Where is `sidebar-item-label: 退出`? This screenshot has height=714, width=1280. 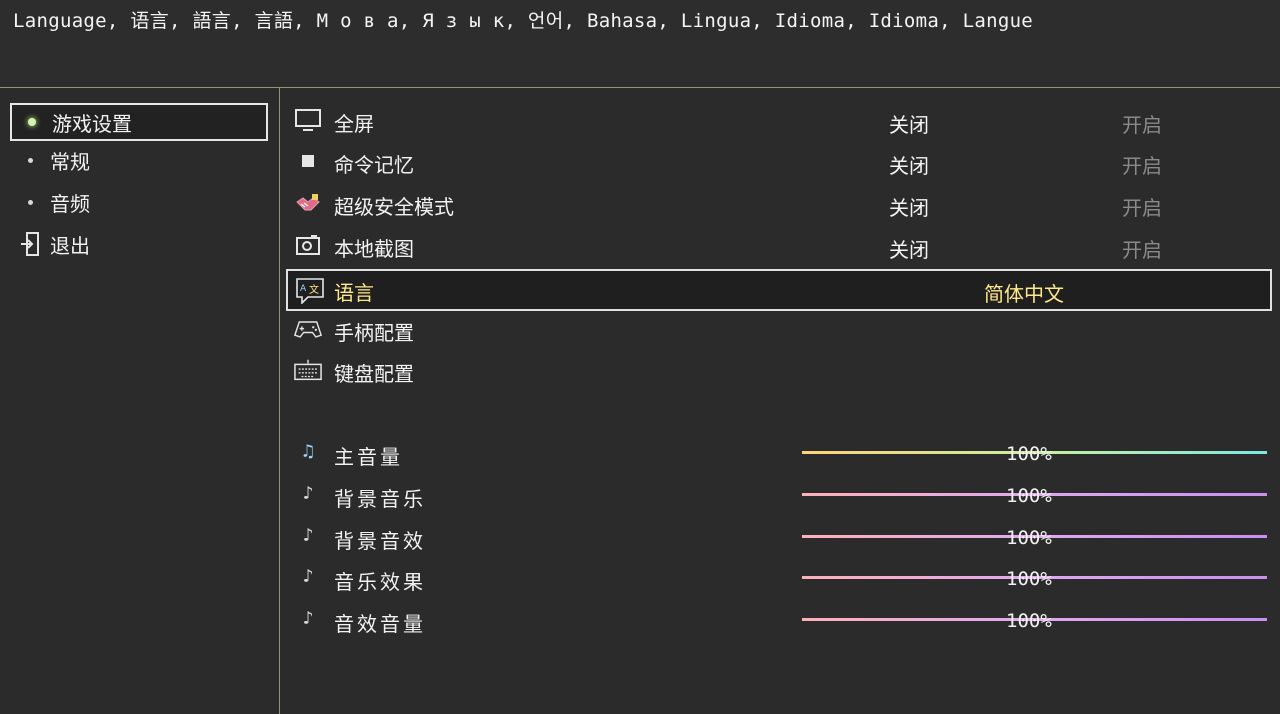
sidebar-item-label: 退出 is located at coordinates (70, 245).